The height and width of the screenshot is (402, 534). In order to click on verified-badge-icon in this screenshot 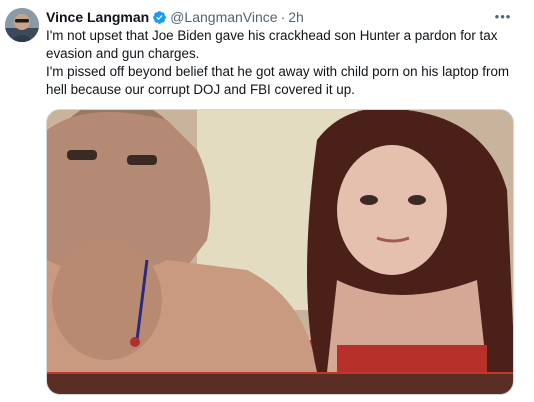, I will do `click(159, 17)`.